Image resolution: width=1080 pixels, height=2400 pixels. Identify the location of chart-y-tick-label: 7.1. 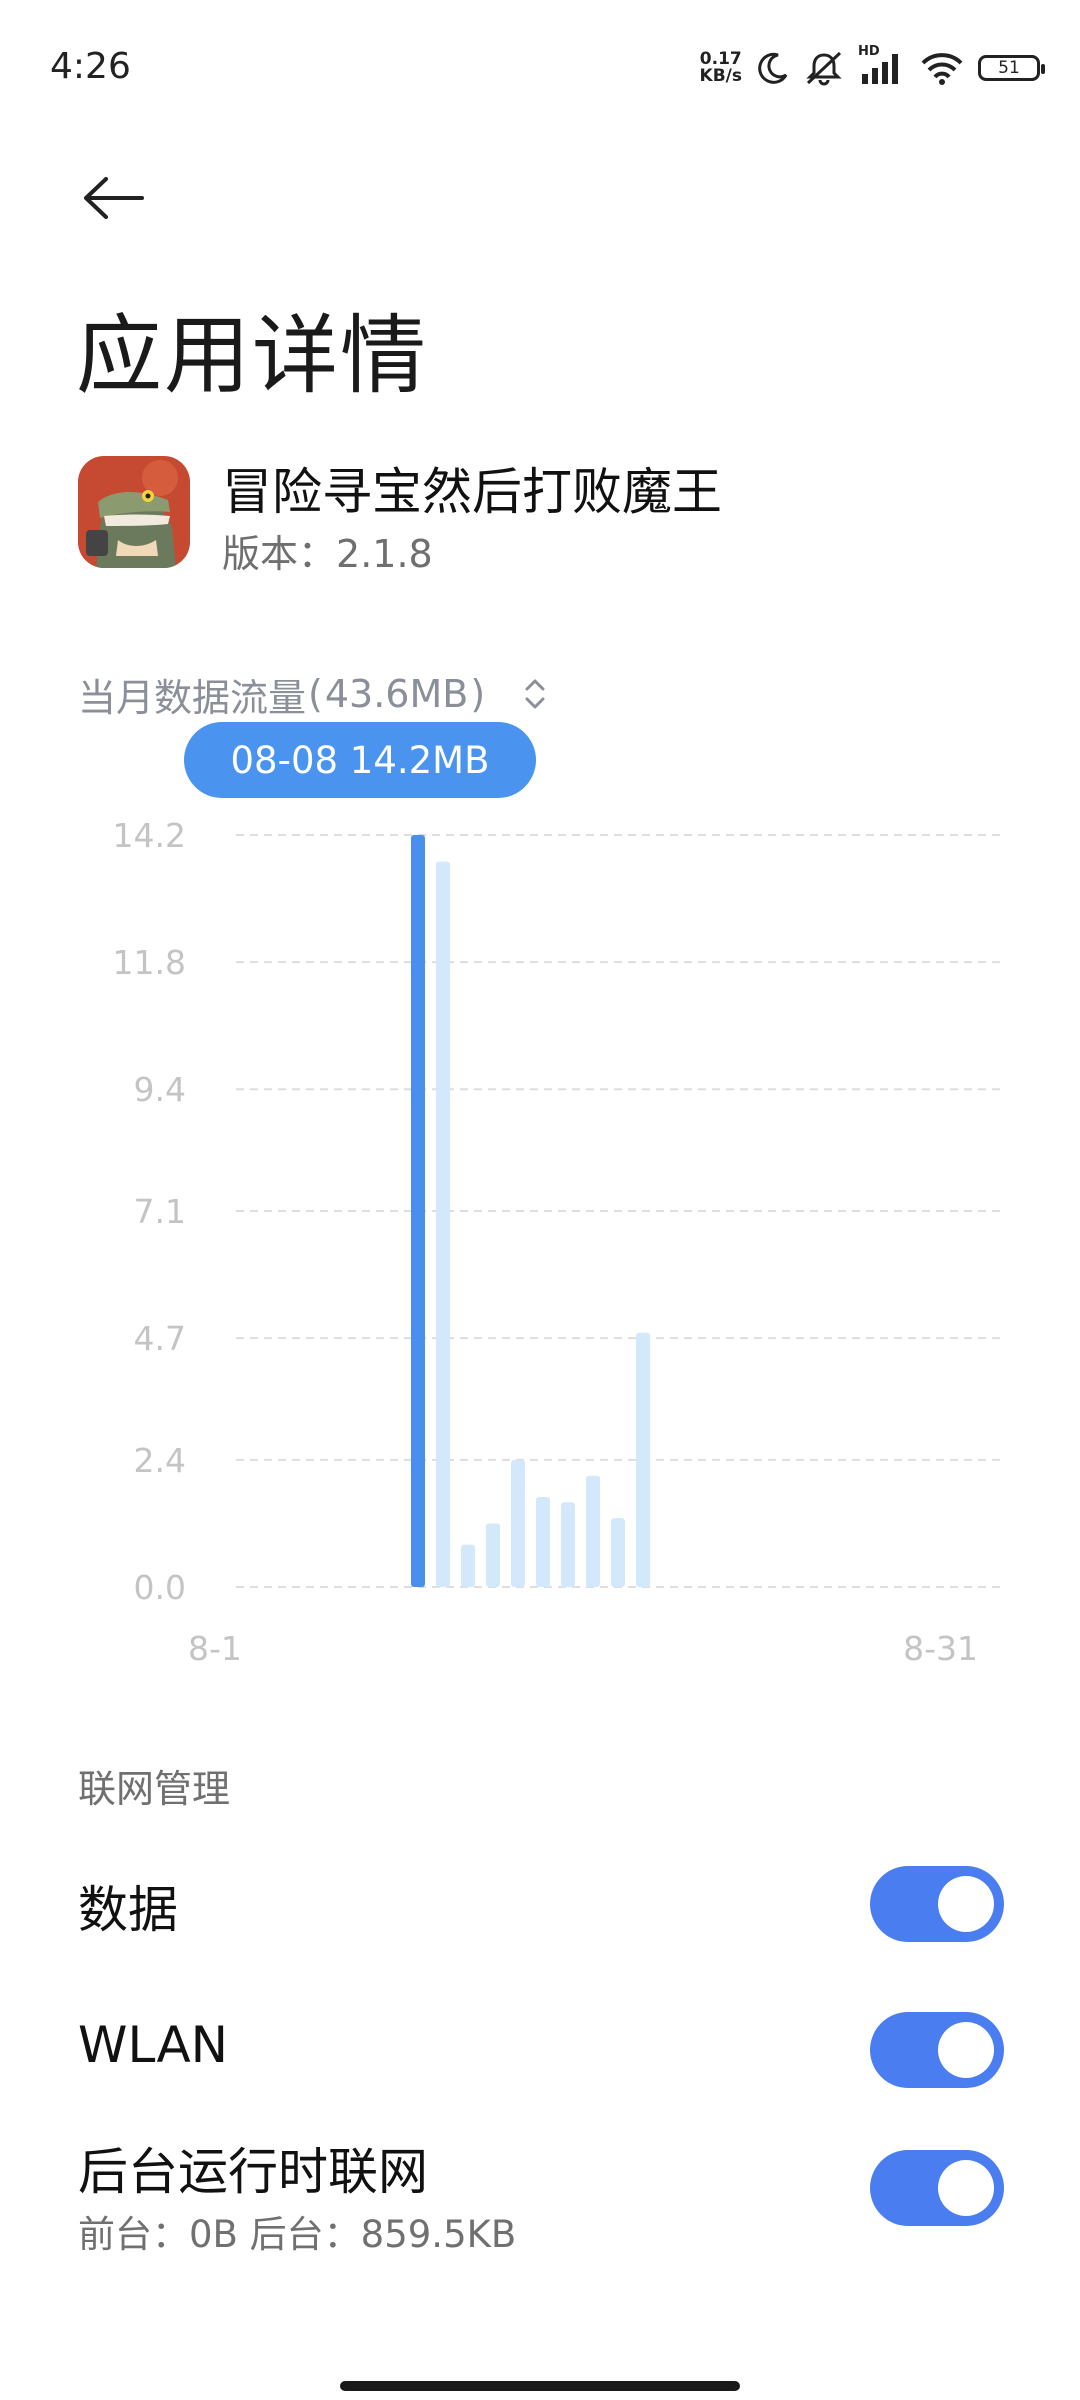
(160, 1211).